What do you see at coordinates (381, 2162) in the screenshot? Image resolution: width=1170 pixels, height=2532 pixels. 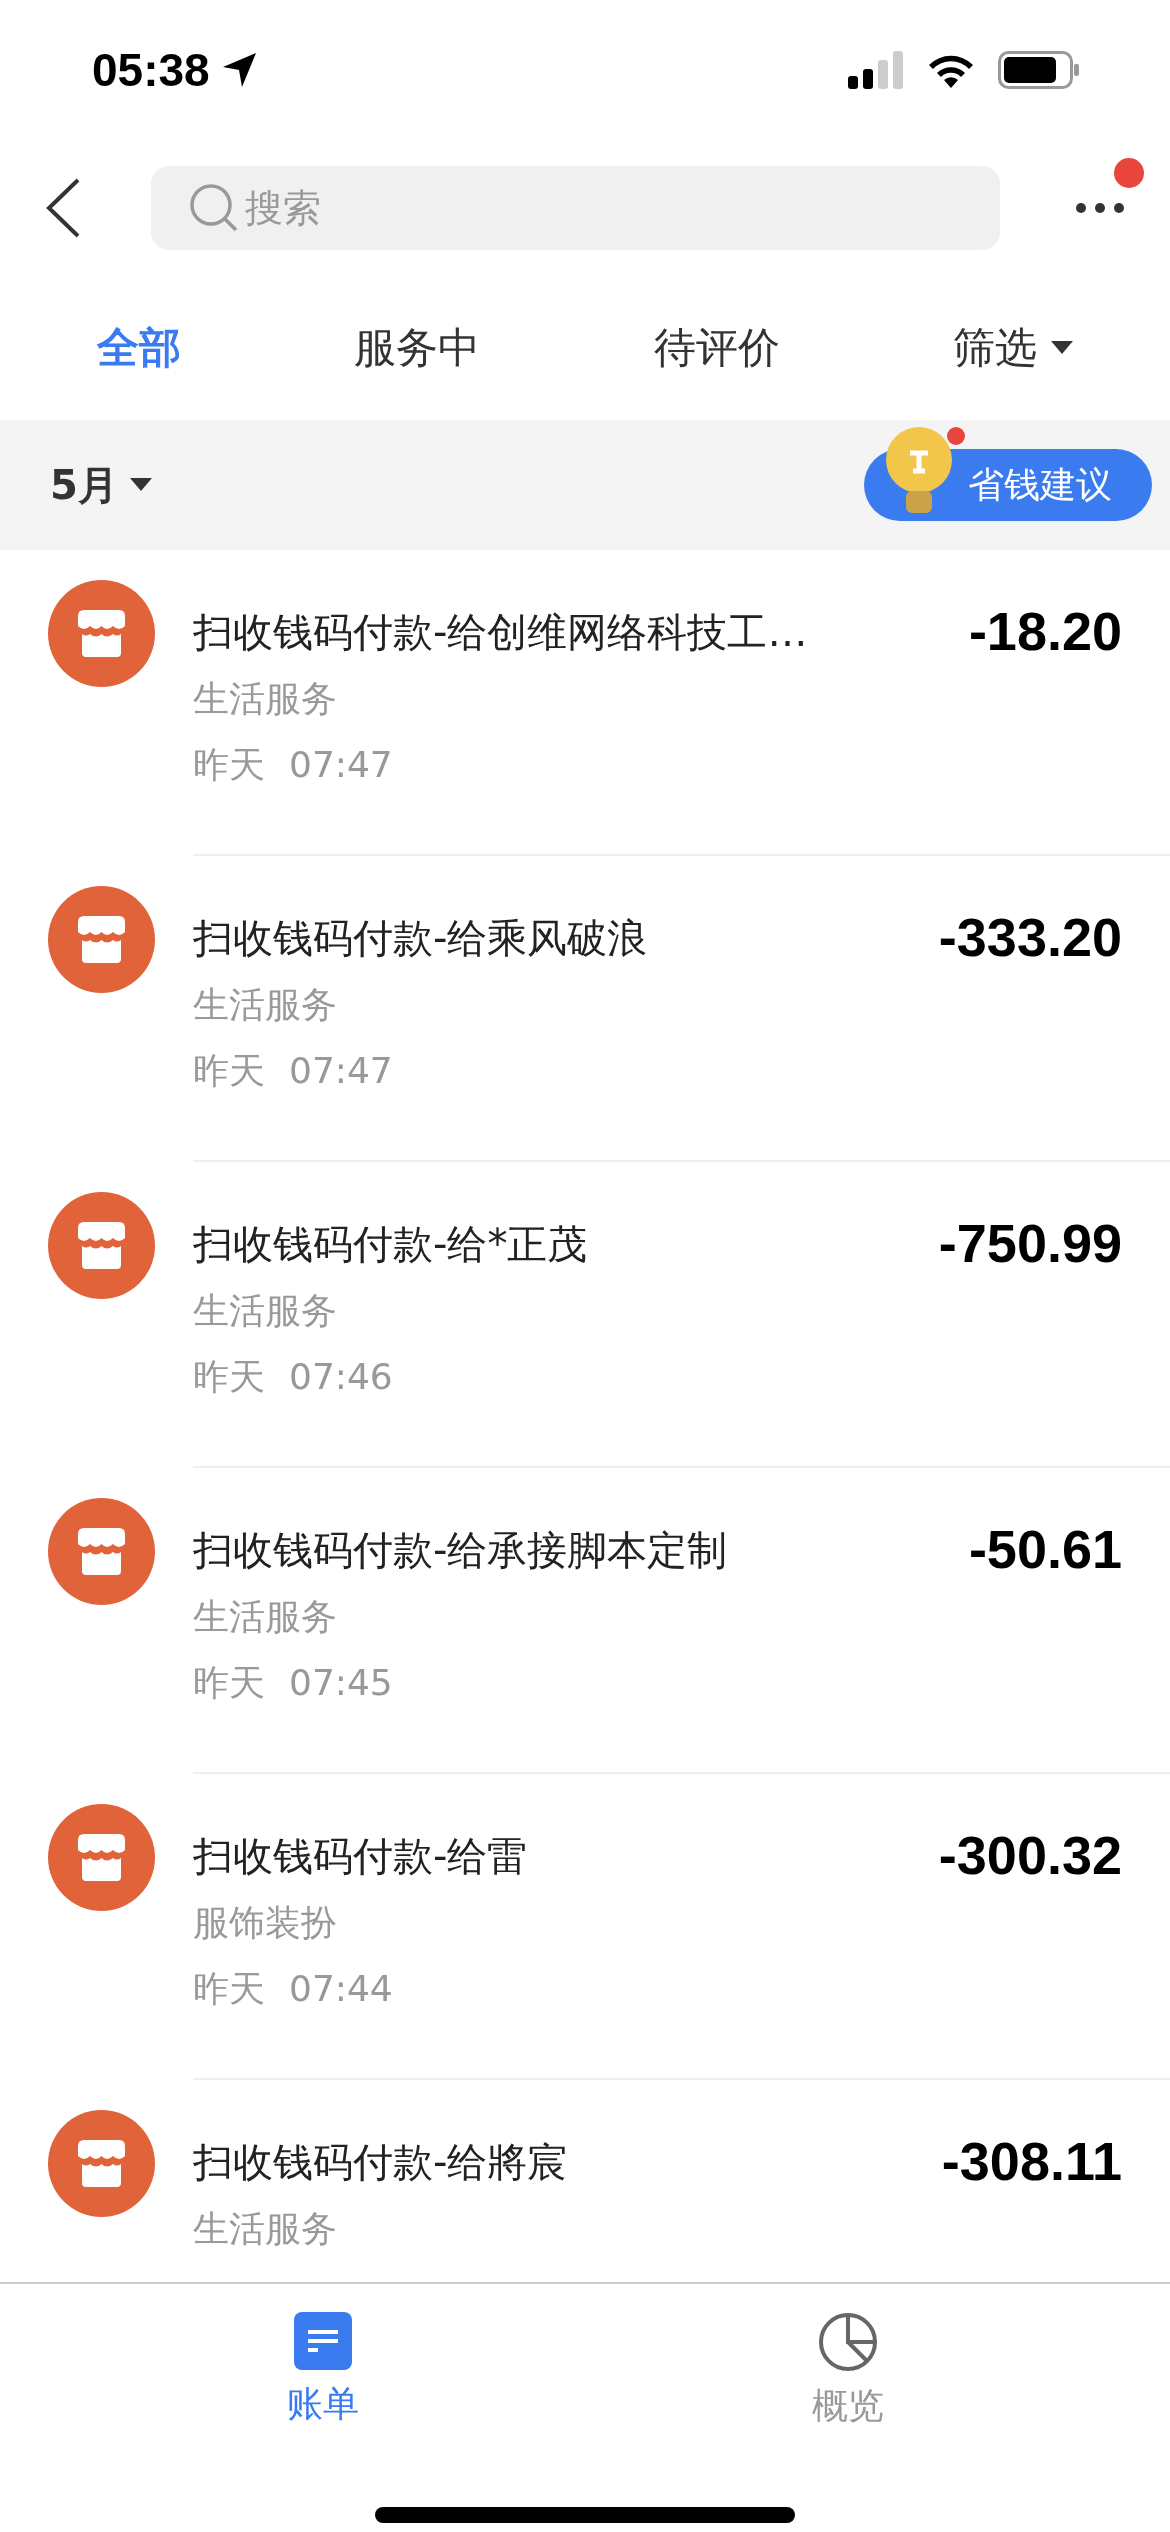 I see `transaction-title: 扫收钱码付款-给將宸` at bounding box center [381, 2162].